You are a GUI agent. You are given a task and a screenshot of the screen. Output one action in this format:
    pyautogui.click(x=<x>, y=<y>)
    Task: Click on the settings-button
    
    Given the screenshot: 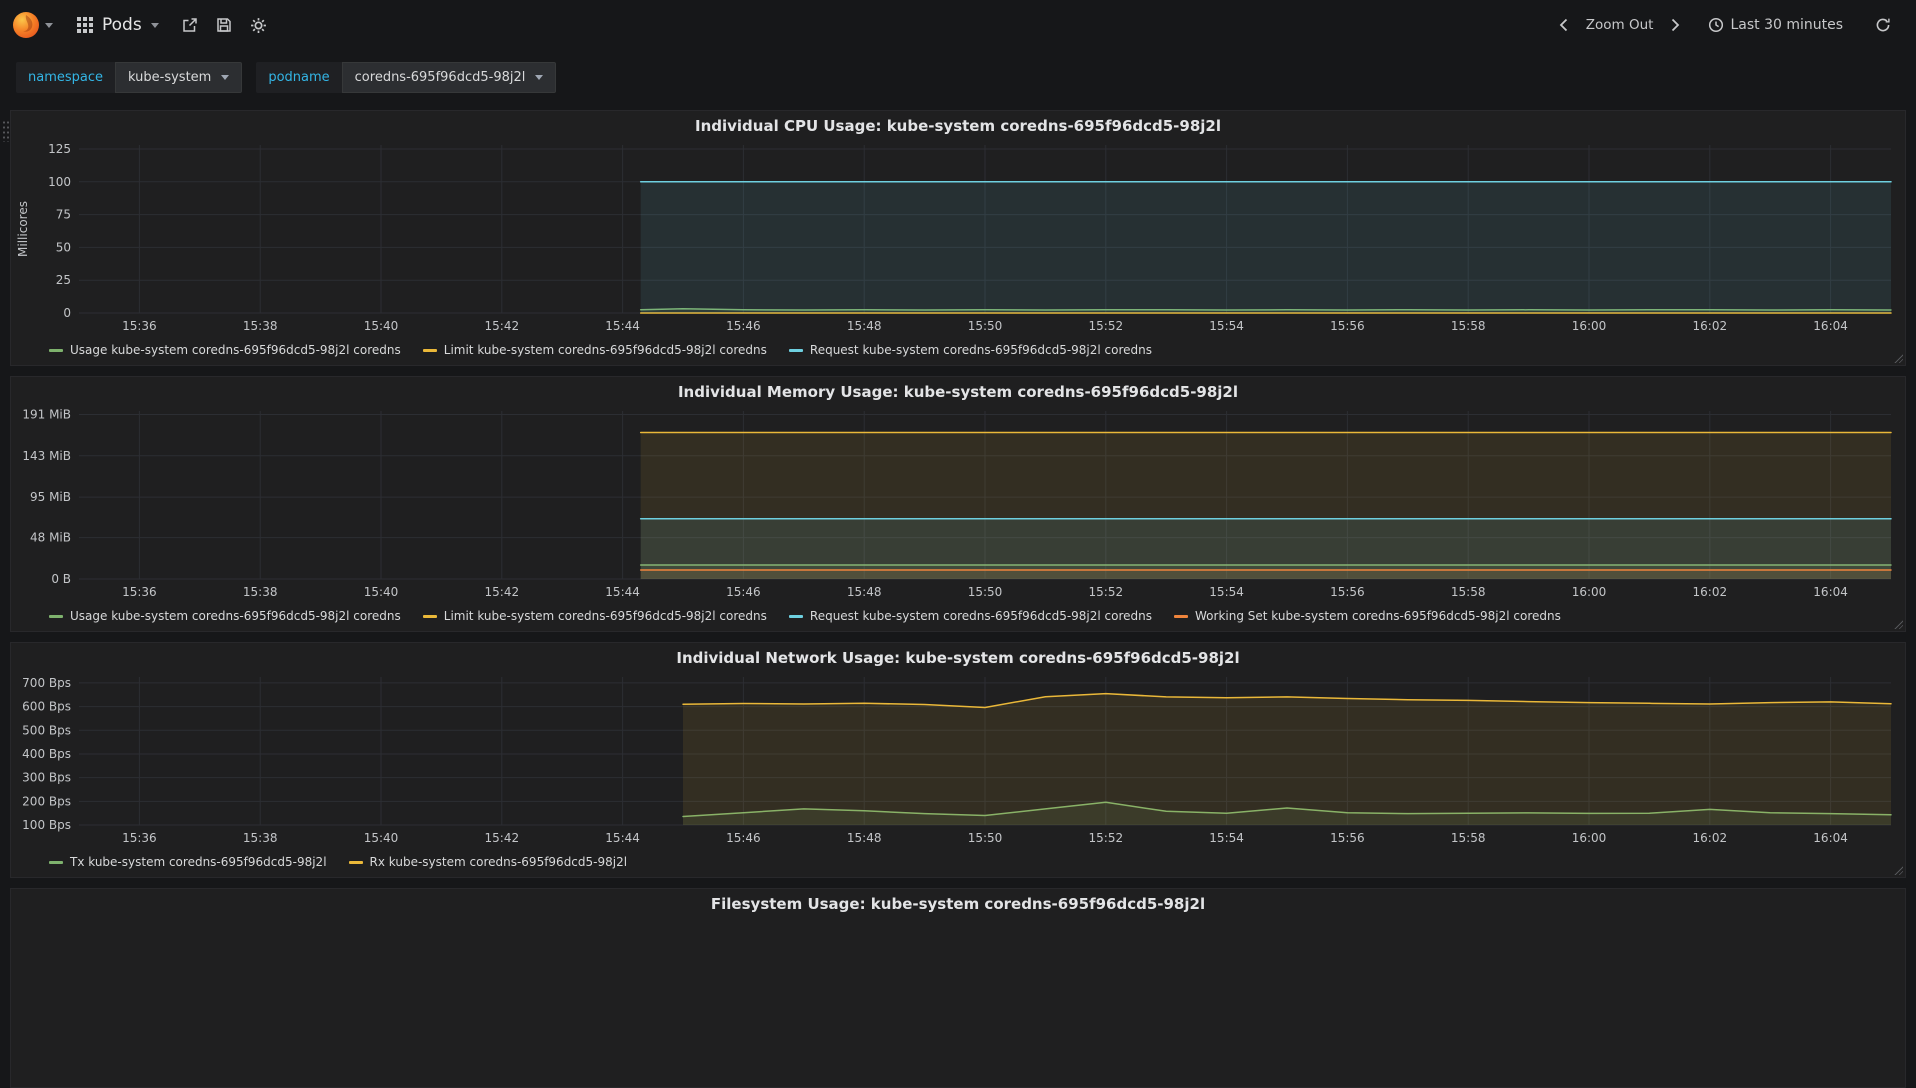 What is the action you would take?
    pyautogui.click(x=258, y=25)
    